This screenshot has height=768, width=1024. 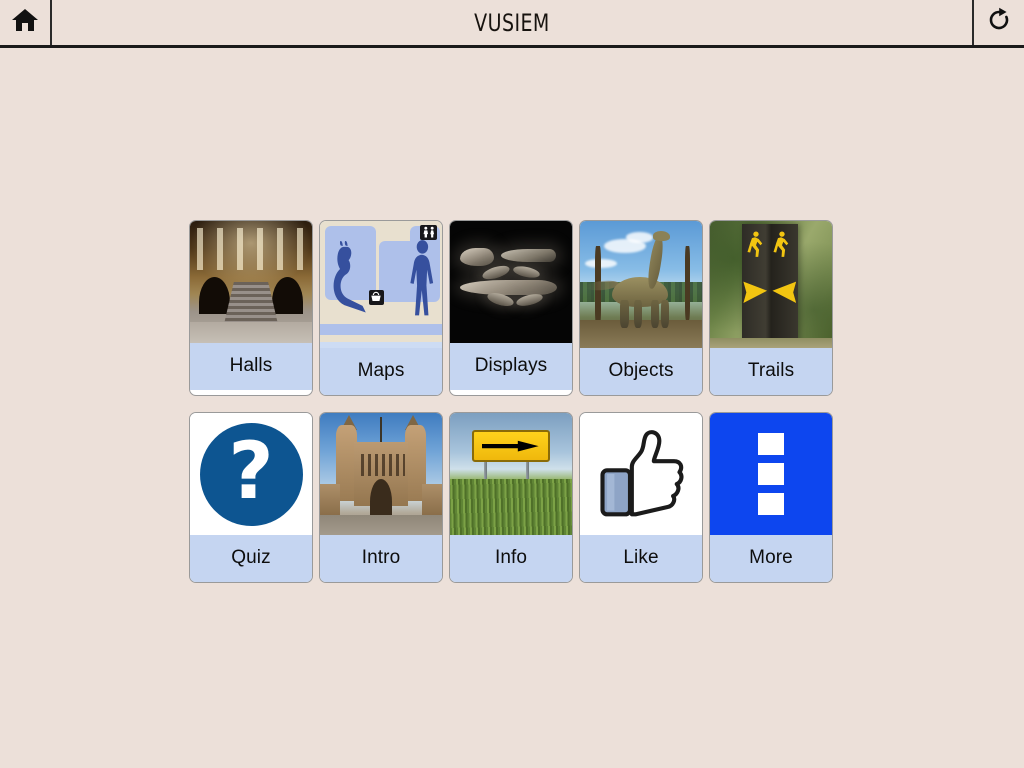 I want to click on refresh-button, so click(x=998, y=22).